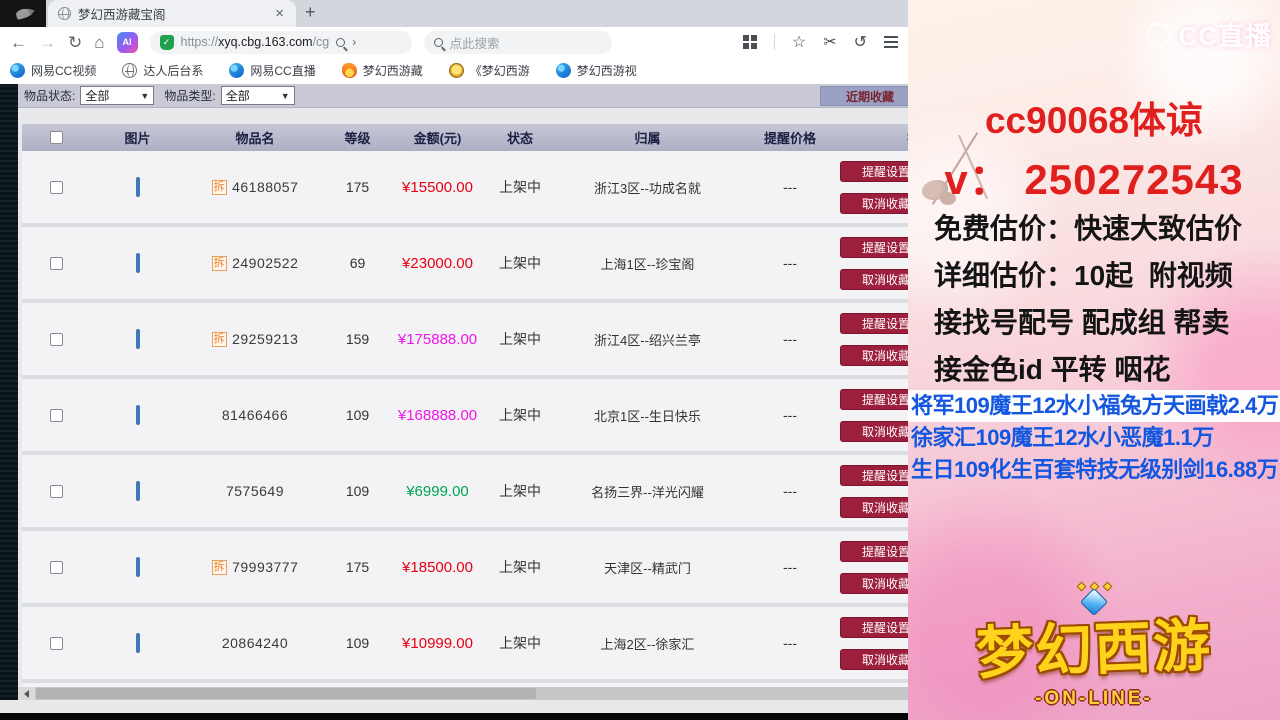 Image resolution: width=1280 pixels, height=720 pixels. What do you see at coordinates (172, 13) in the screenshot?
I see `active-tab: 梦幻西游藏宝阁 ×` at bounding box center [172, 13].